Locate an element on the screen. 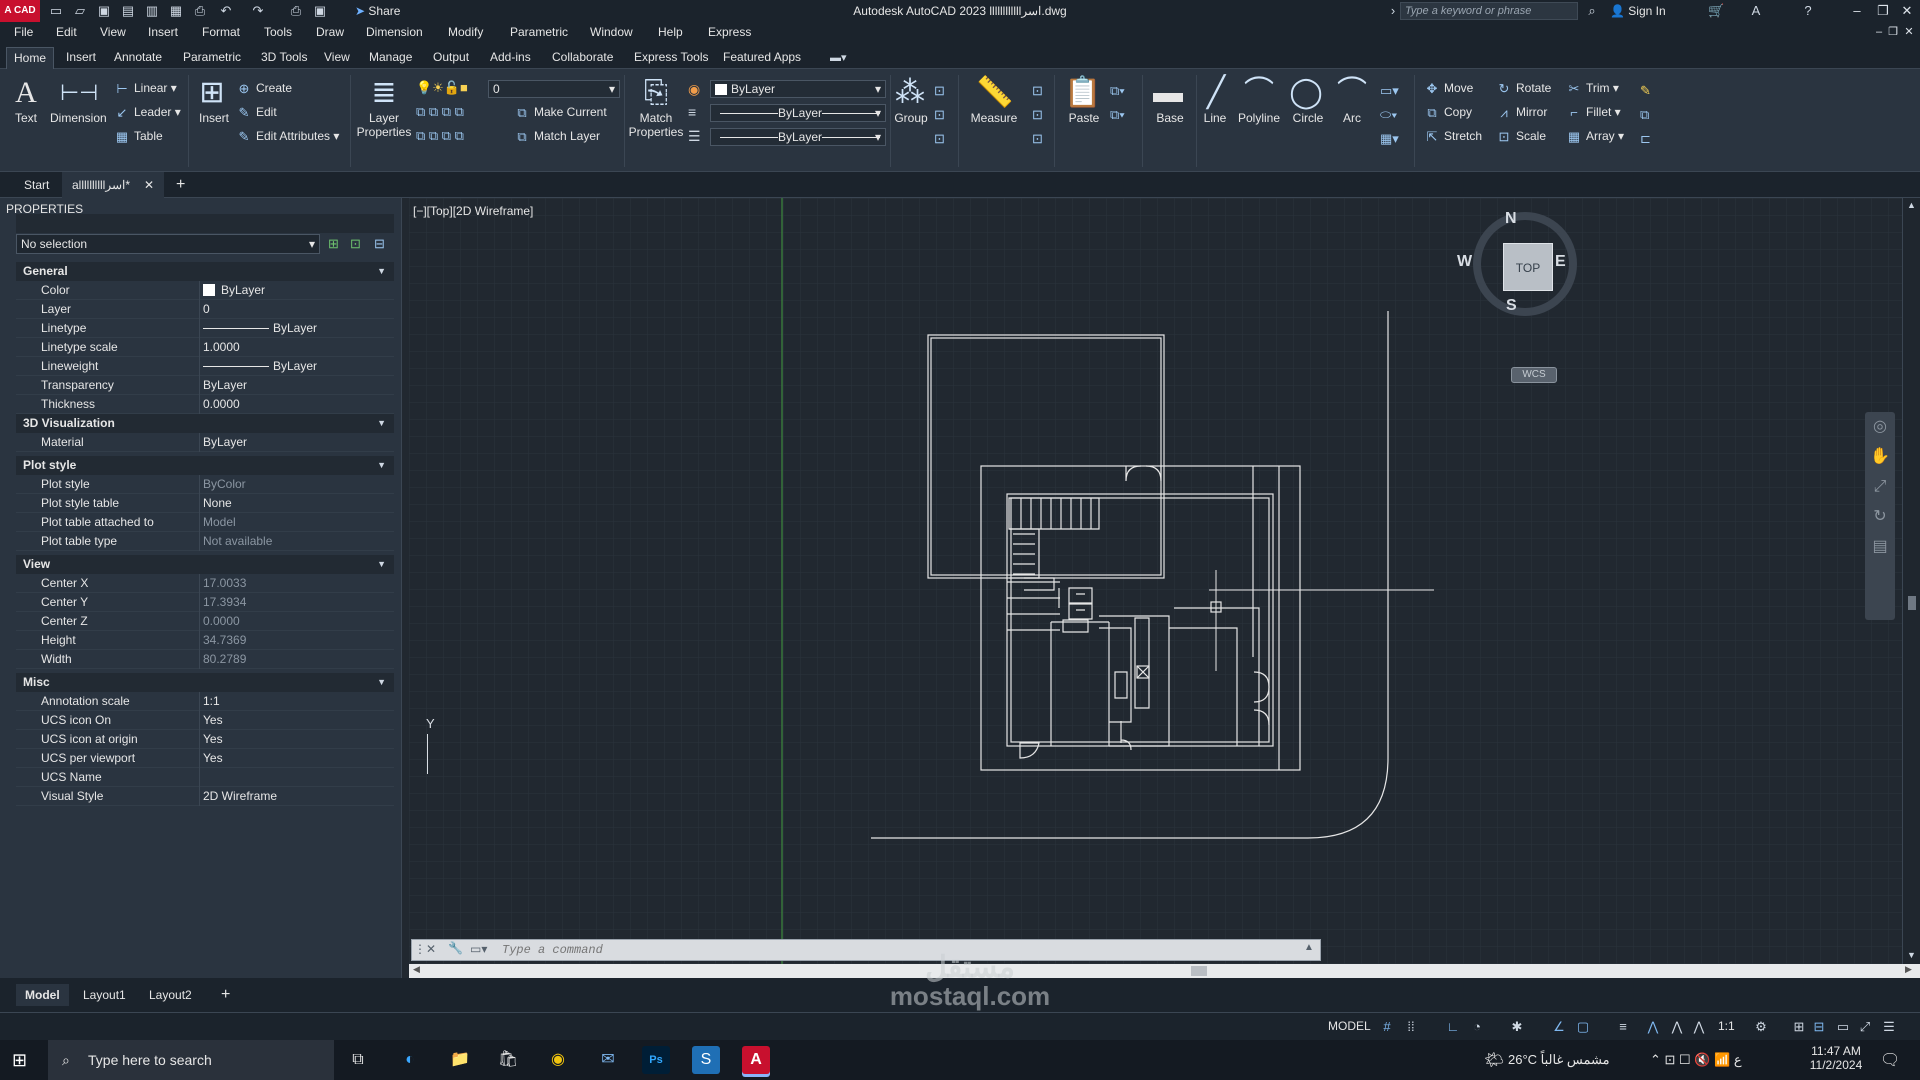 The height and width of the screenshot is (1080, 1920). clock: 11:47 AM 11/2/2024 is located at coordinates (1836, 1058).